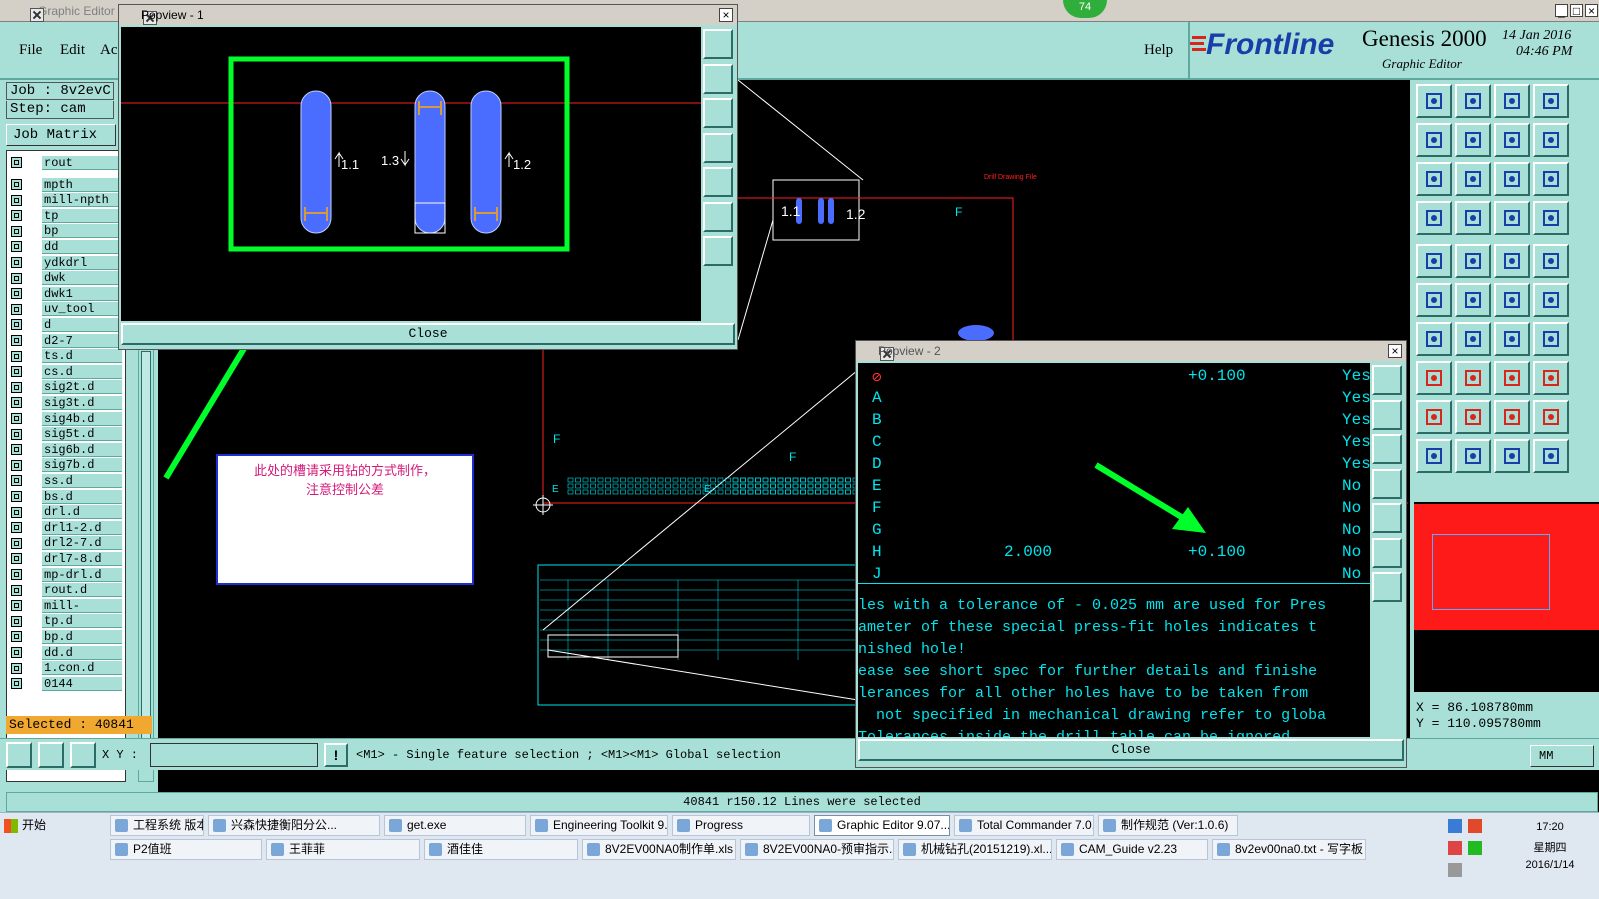  Describe the element at coordinates (718, 216) in the screenshot. I see `popview-1-tool-6-icon` at that location.